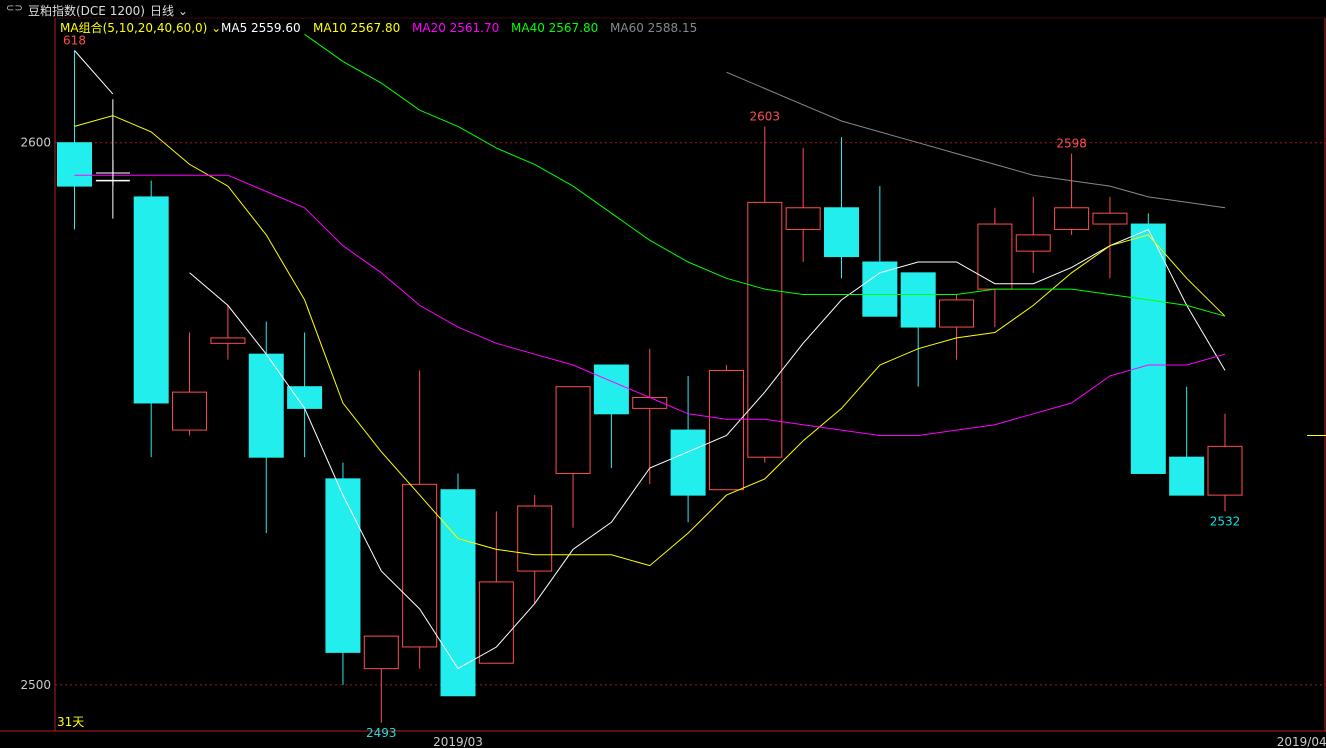 Image resolution: width=1326 pixels, height=748 pixels. What do you see at coordinates (35, 143) in the screenshot?
I see `y-tick-label: 2600` at bounding box center [35, 143].